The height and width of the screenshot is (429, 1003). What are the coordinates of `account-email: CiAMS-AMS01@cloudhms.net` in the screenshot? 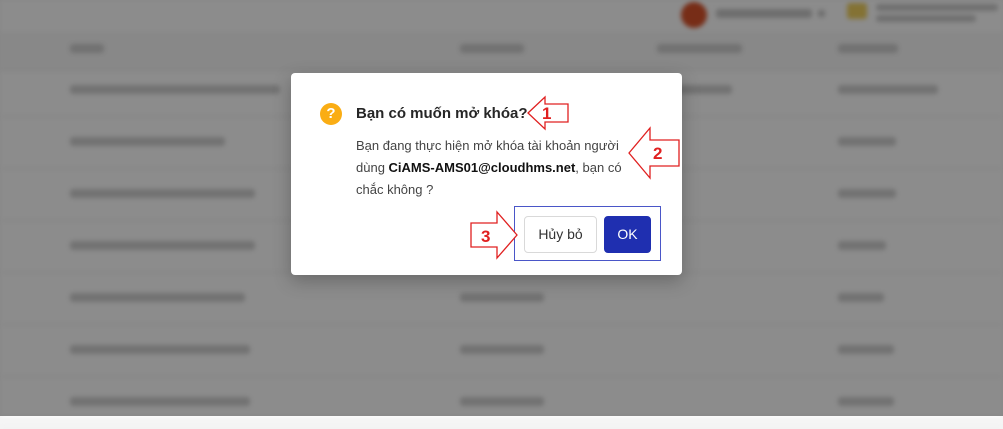 It's located at (482, 167).